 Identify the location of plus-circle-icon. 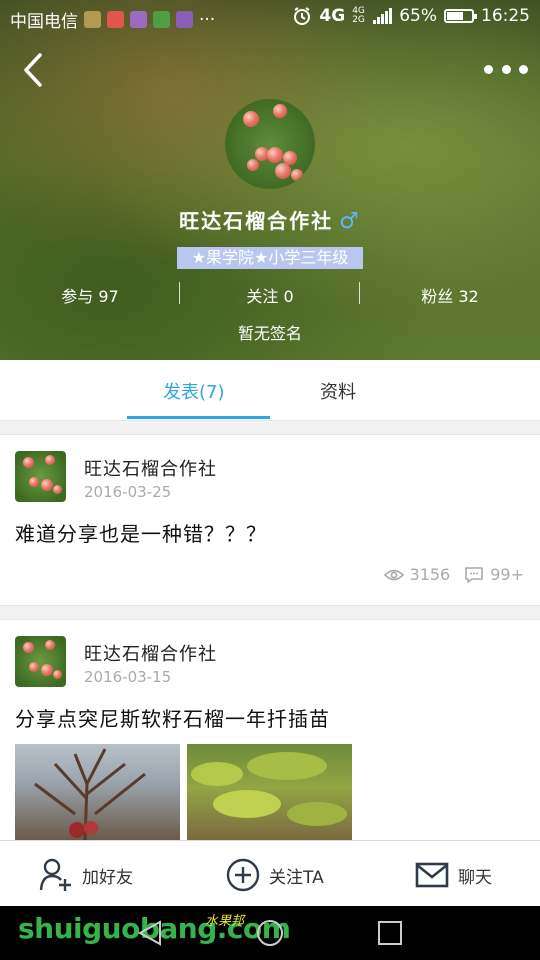
(243, 875).